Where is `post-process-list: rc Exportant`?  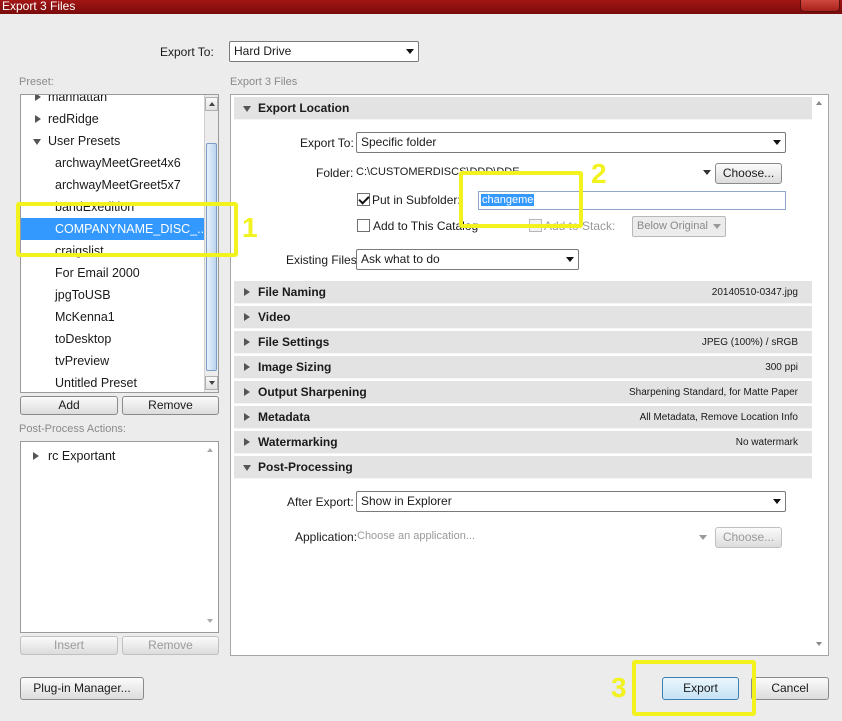 post-process-list: rc Exportant is located at coordinates (119, 537).